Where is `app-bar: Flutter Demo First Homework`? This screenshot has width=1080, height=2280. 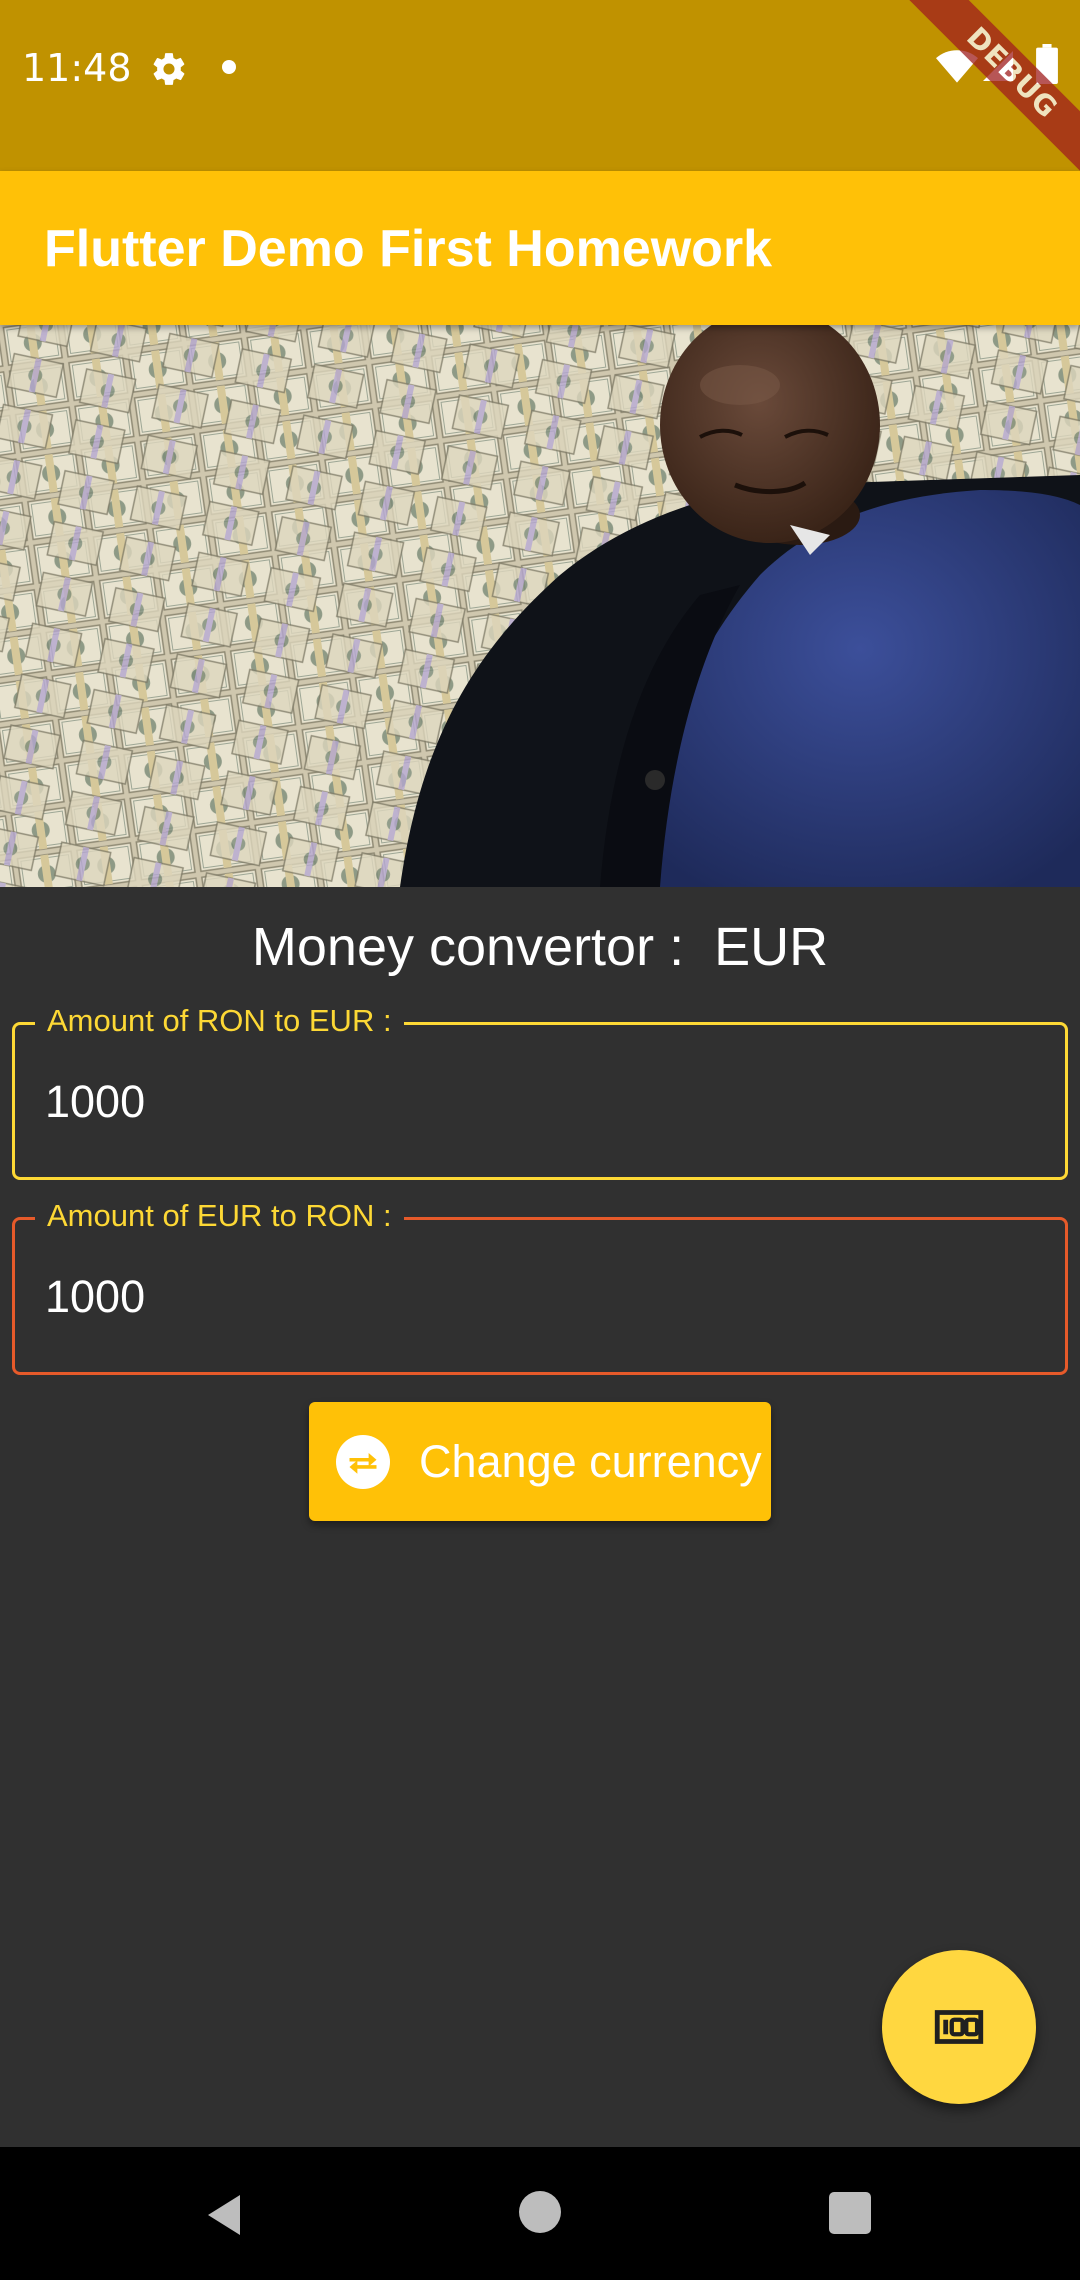 app-bar: Flutter Demo First Homework is located at coordinates (540, 248).